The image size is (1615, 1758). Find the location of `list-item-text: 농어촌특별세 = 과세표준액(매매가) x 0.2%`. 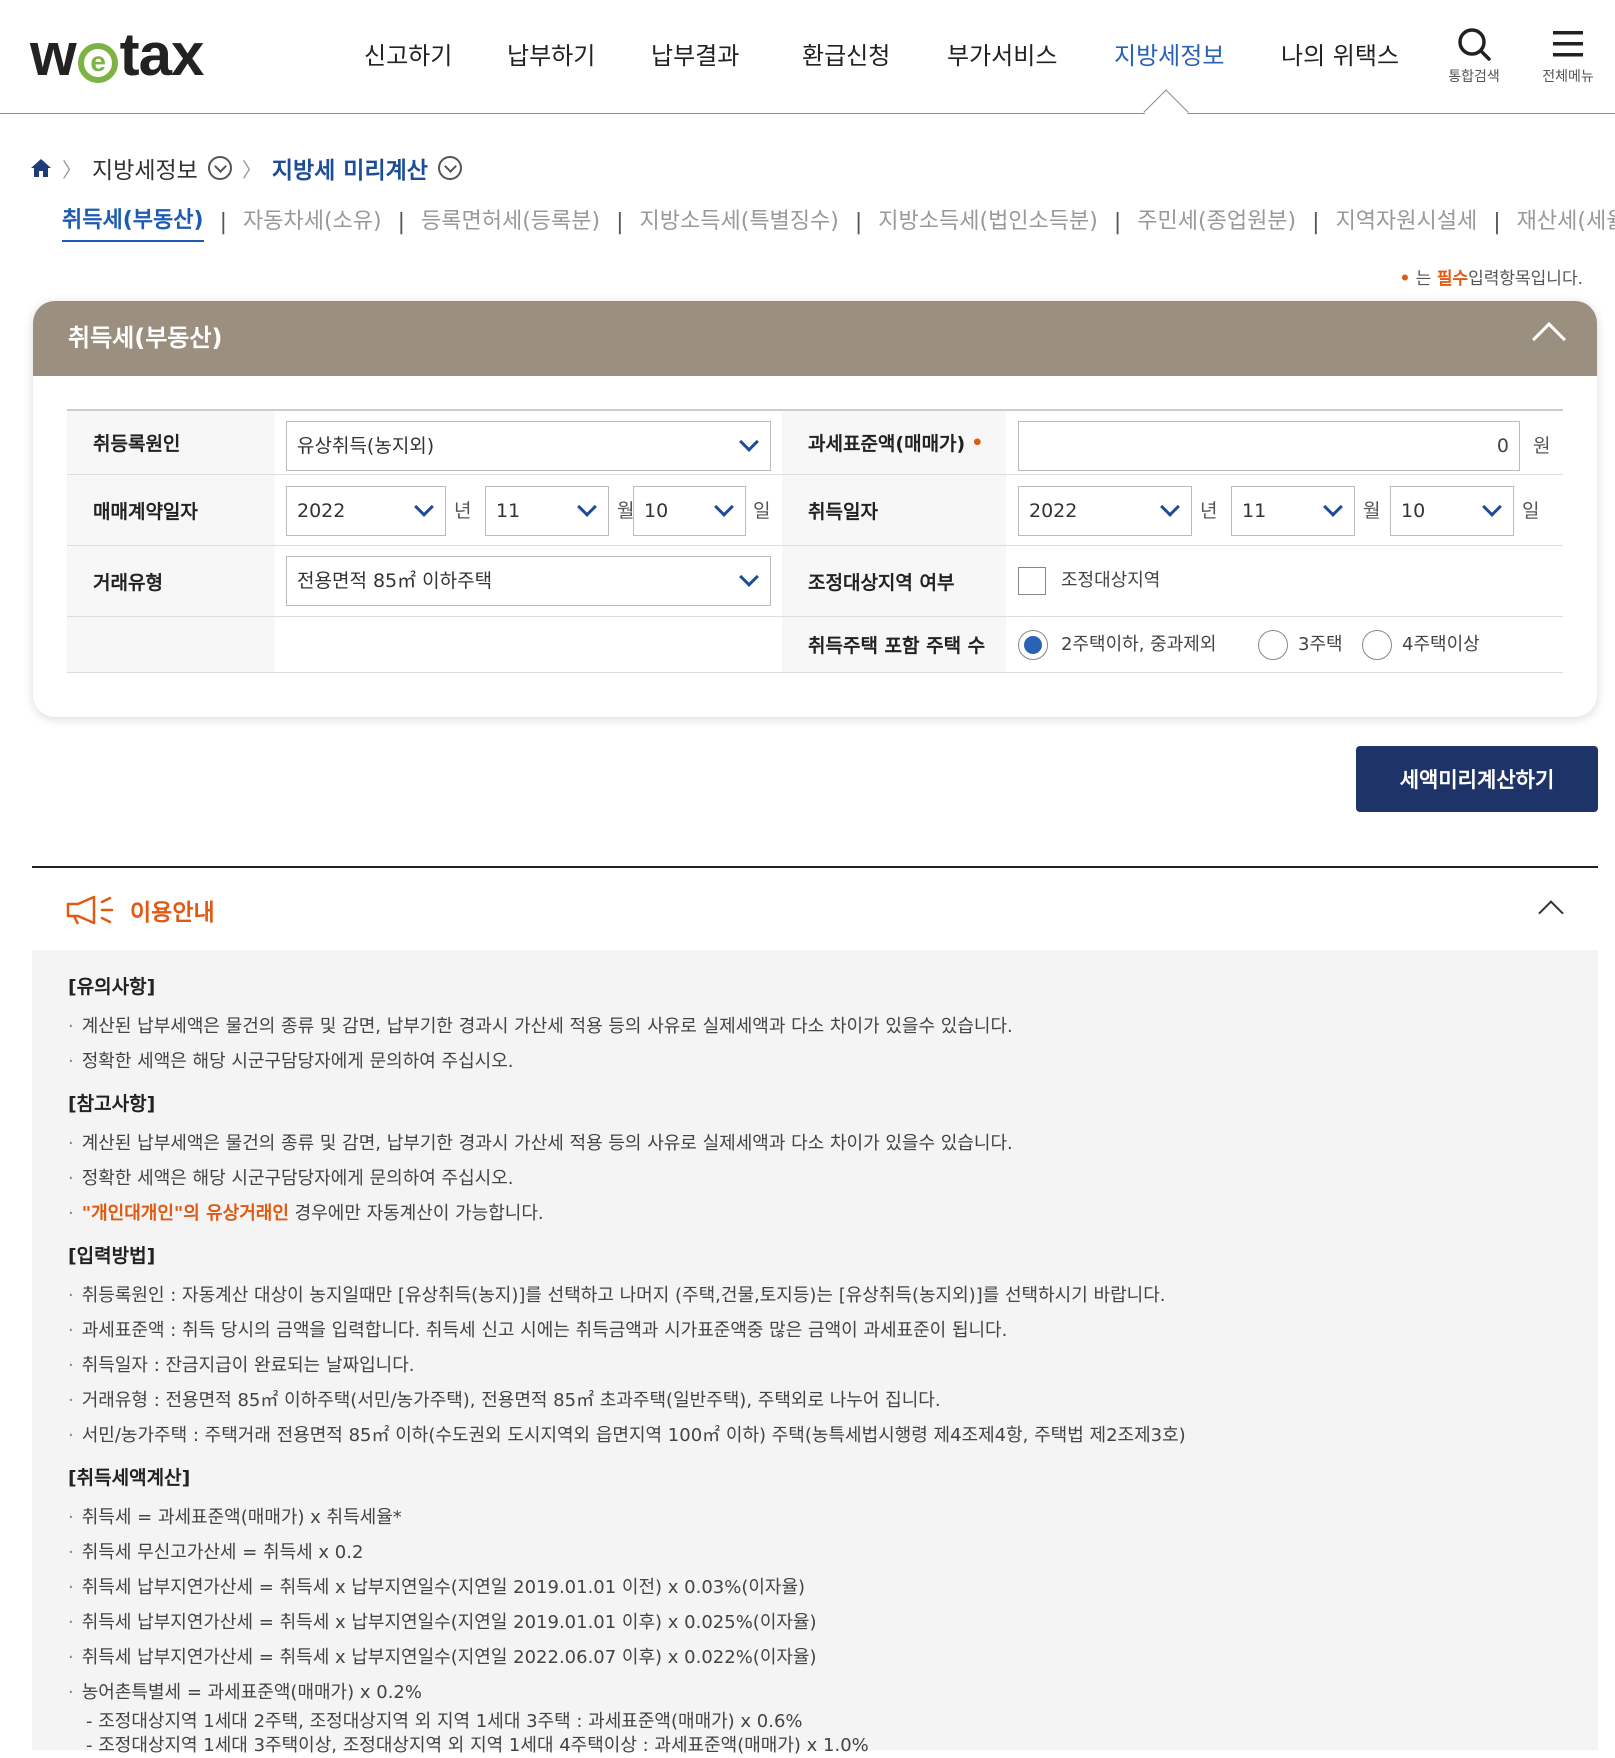

list-item-text: 농어촌특별세 = 과세표준액(매매가) x 0.2% is located at coordinates (251, 1692).